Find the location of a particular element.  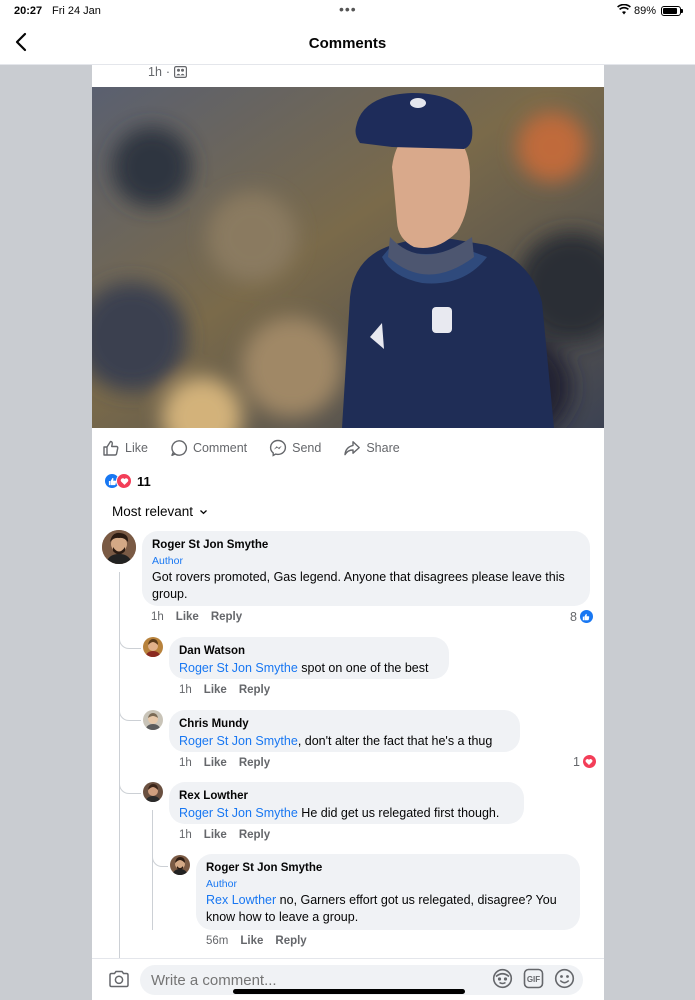

comment-time: 56m is located at coordinates (217, 941).